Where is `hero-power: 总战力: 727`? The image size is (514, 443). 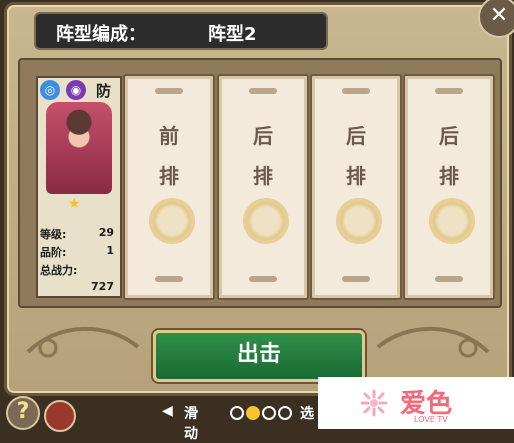 hero-power: 总战力: 727 is located at coordinates (78, 277).